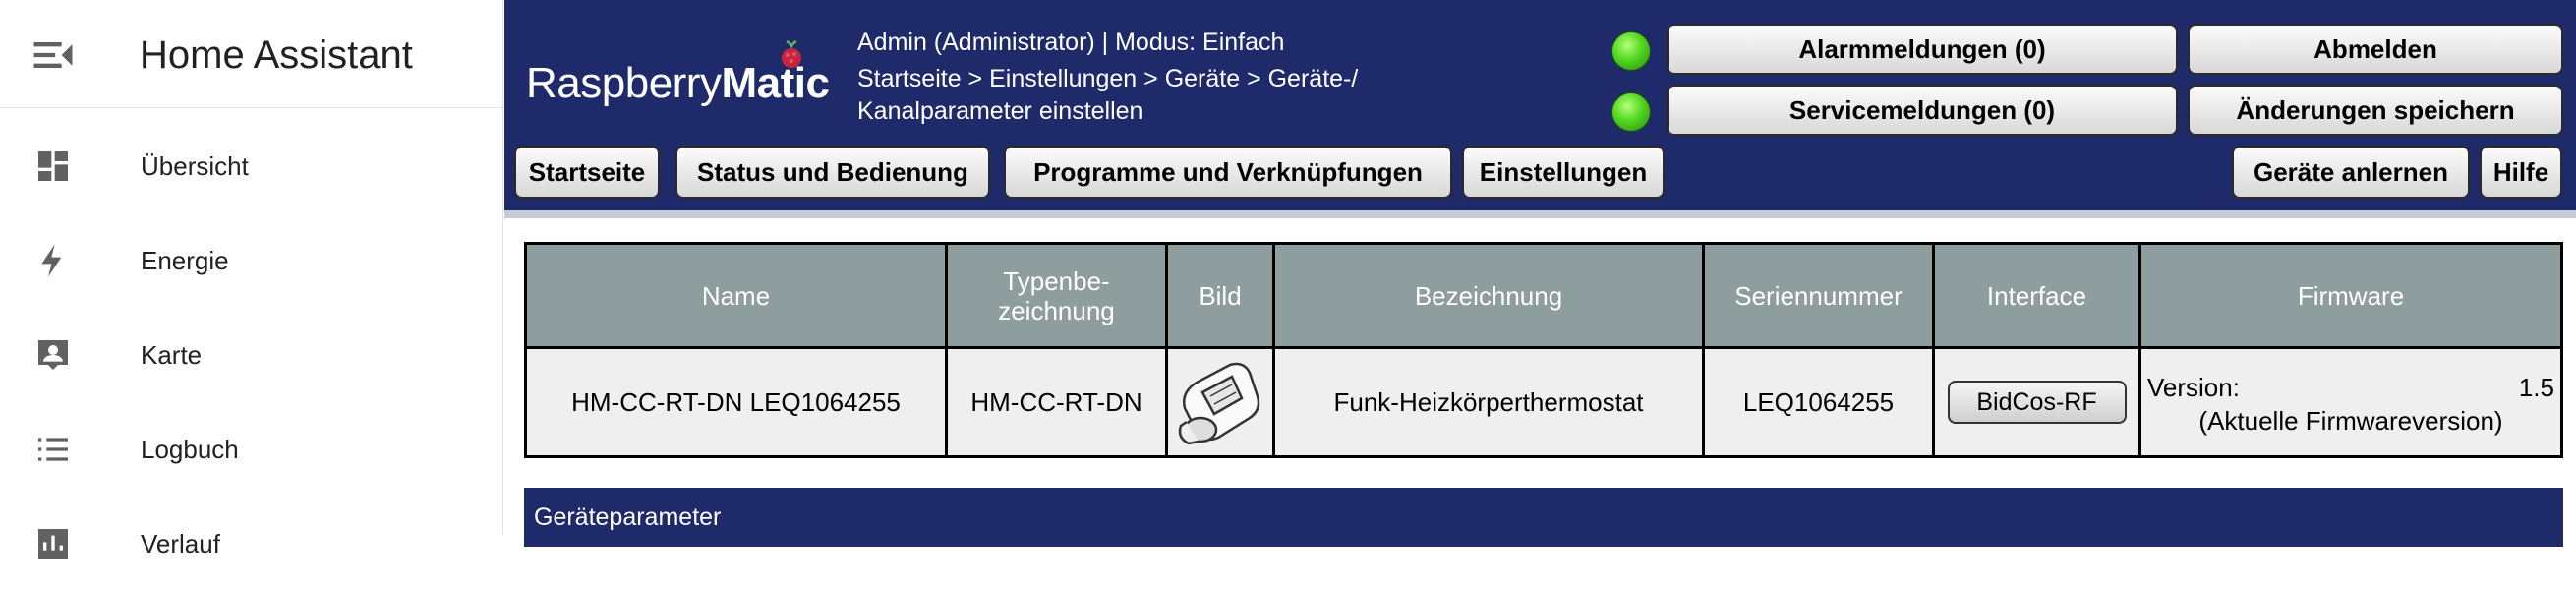  Describe the element at coordinates (1488, 295) in the screenshot. I see `column-header-label: Bezeichnung` at that location.